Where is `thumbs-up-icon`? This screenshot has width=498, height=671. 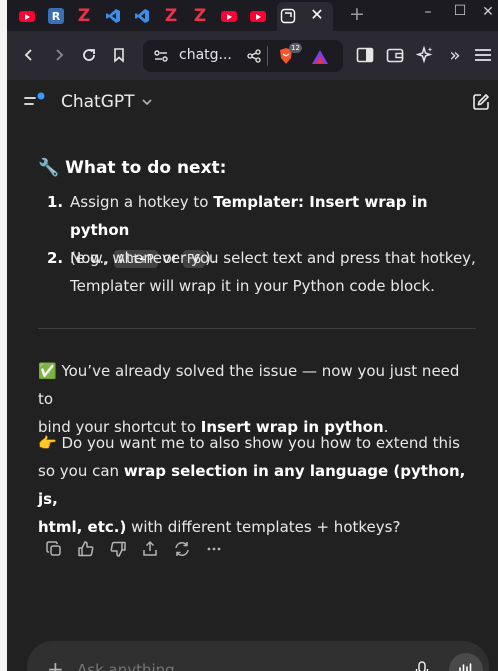 thumbs-up-icon is located at coordinates (86, 549).